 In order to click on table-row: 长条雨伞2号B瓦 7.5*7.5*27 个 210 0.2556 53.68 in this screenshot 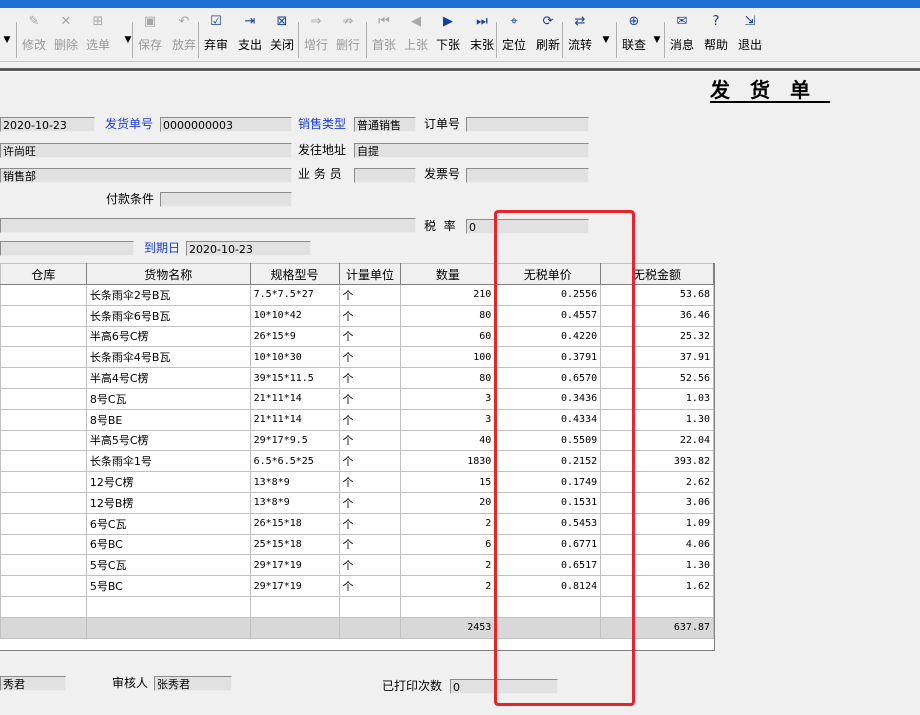, I will do `click(357, 295)`.